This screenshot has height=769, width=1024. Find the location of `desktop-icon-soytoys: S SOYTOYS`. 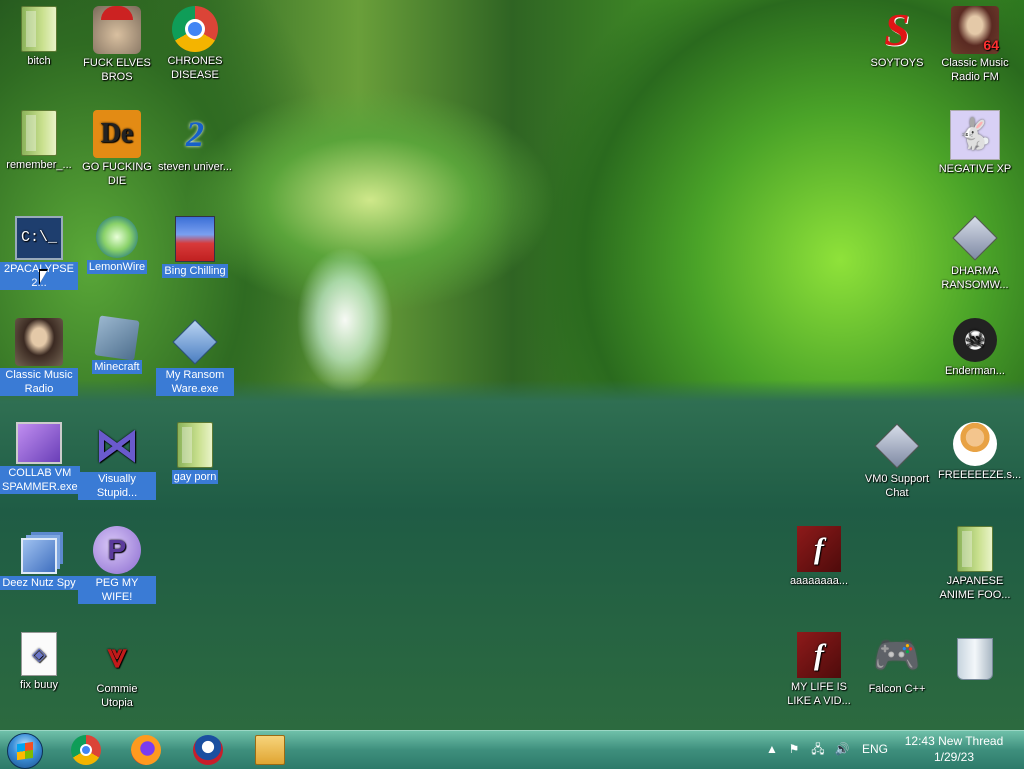

desktop-icon-soytoys: S SOYTOYS is located at coordinates (897, 38).